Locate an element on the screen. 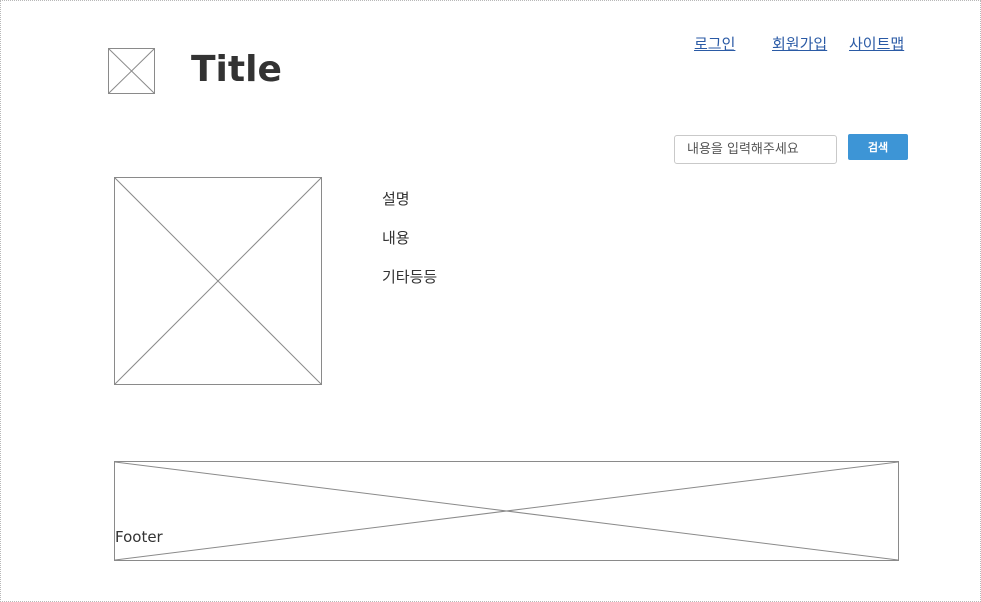 This screenshot has height=602, width=981. sitemap-link: 사이트맵 is located at coordinates (876, 44).